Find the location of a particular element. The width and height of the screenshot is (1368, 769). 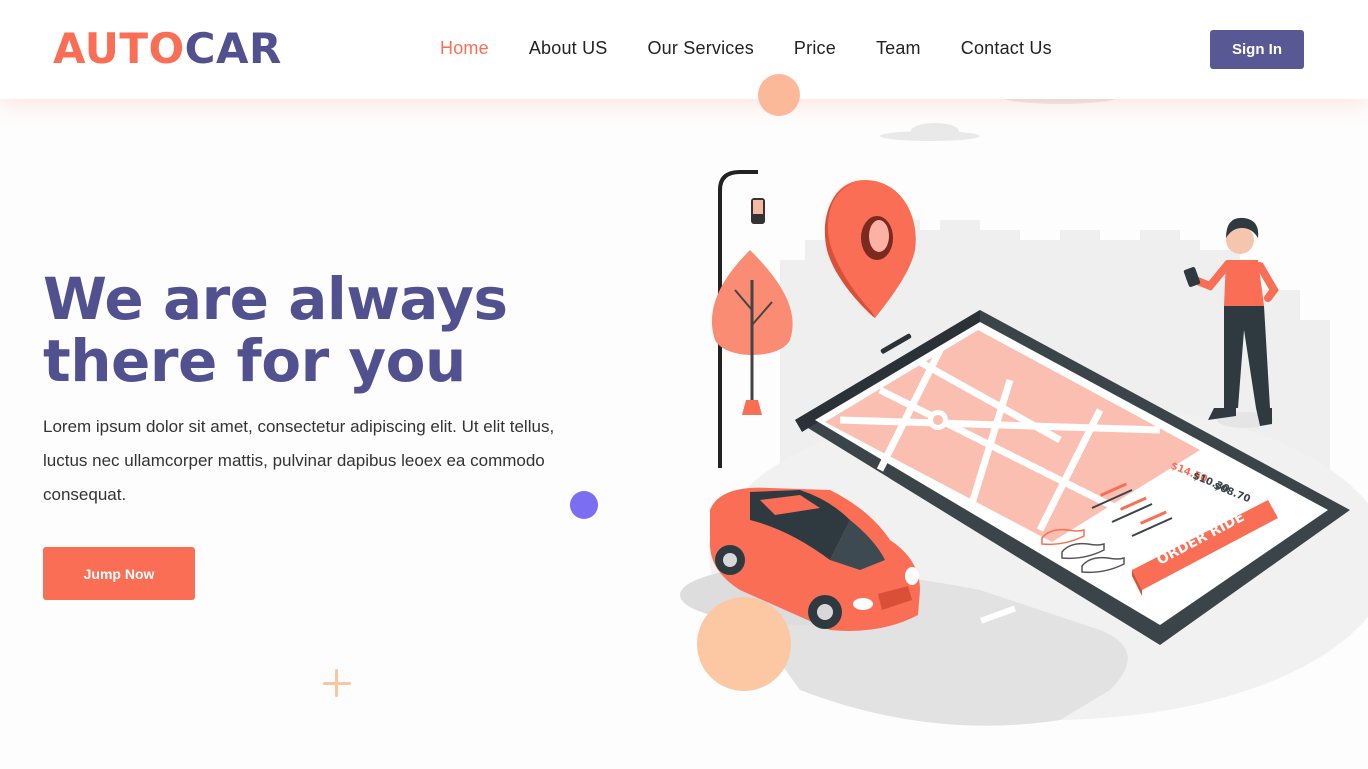

hero-title: We are always there for you is located at coordinates (303, 330).